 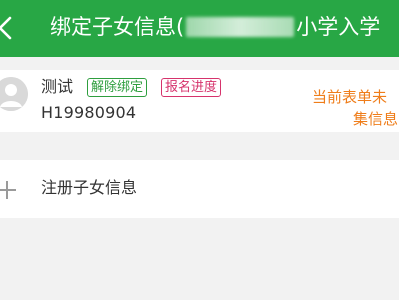 What do you see at coordinates (117, 27) in the screenshot?
I see `page-title-prefix: 绑定子女信息(` at bounding box center [117, 27].